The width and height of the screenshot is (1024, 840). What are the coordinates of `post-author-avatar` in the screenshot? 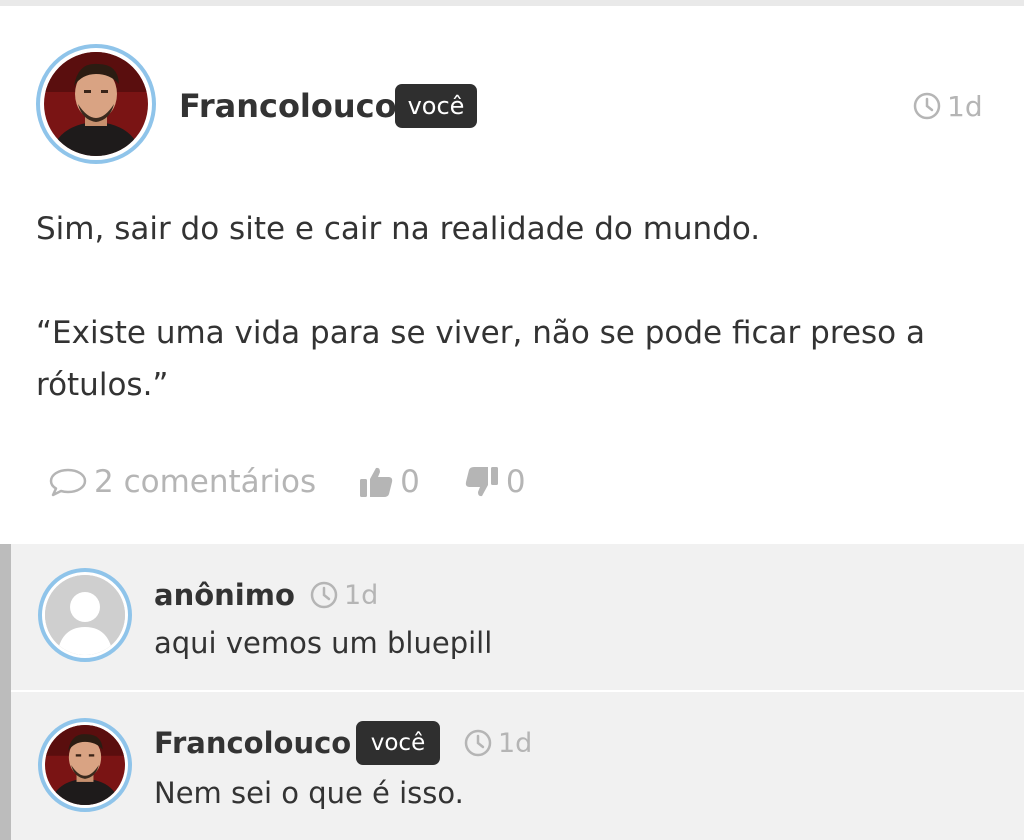 It's located at (96, 104).